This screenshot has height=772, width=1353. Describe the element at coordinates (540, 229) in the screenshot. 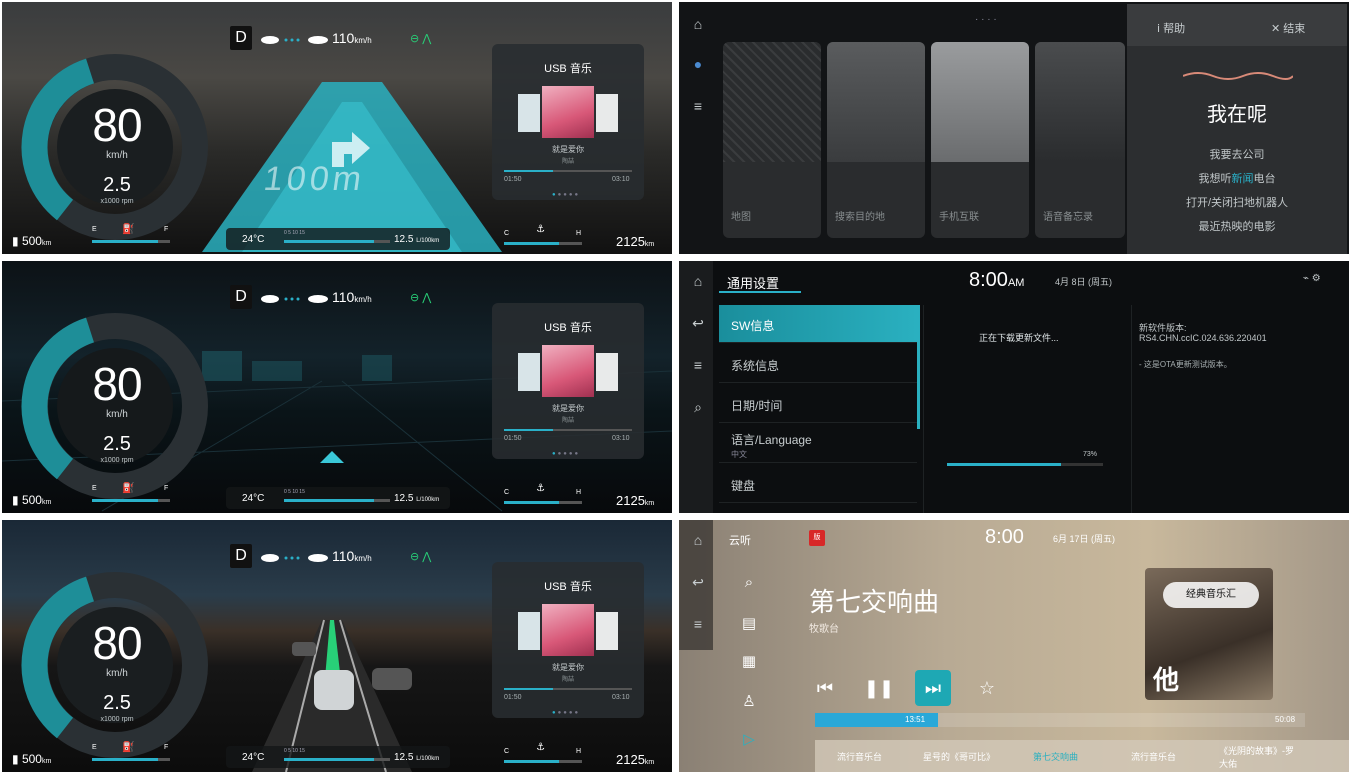

I see `thermometer-icon: ⚓` at that location.